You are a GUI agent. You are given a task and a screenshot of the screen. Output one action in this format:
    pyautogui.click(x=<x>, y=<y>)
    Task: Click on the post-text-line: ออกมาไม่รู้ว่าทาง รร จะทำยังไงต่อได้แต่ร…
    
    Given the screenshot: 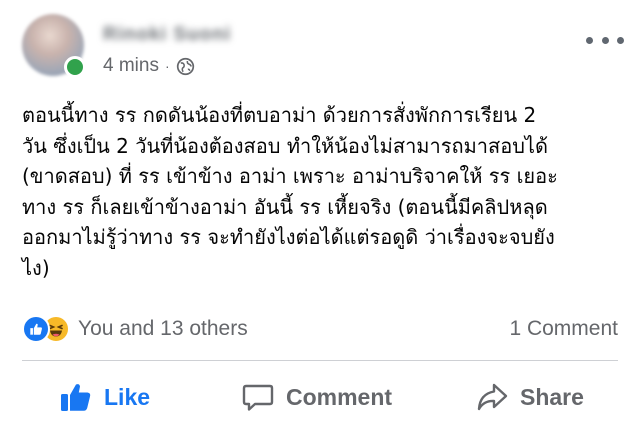 What is the action you would take?
    pyautogui.click(x=288, y=237)
    